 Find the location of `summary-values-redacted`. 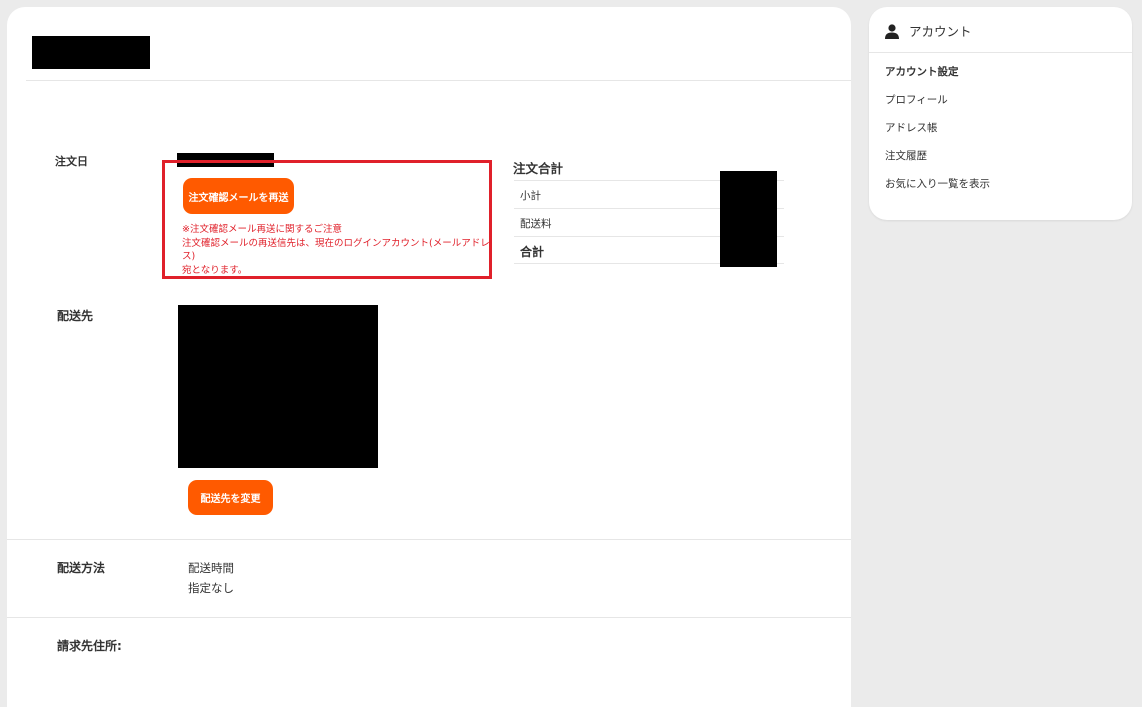

summary-values-redacted is located at coordinates (748, 219).